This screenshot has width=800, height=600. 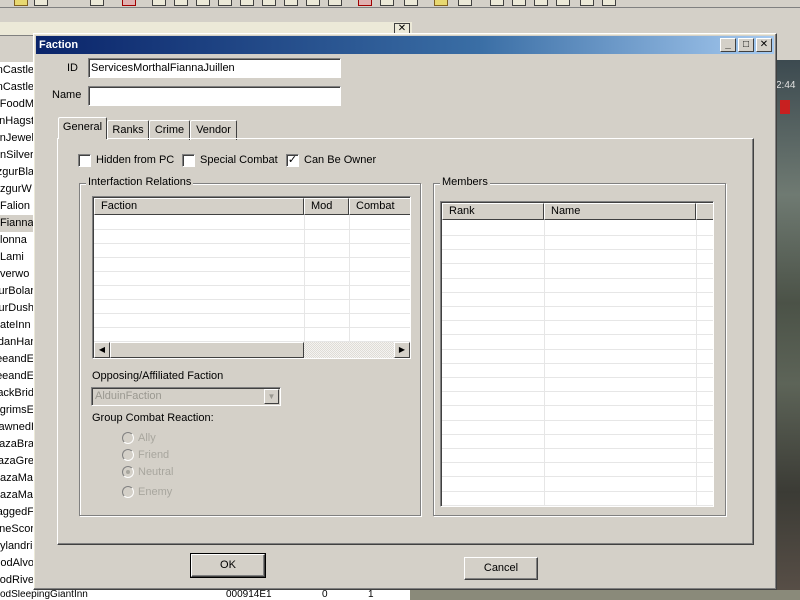 I want to click on list-item: grimsE, so click(x=17, y=410).